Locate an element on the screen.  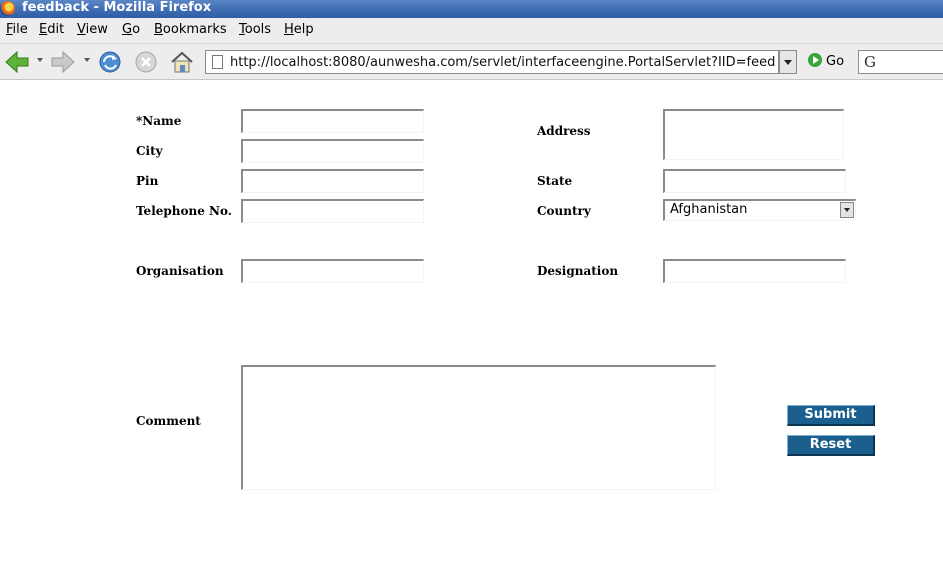
reload-icon is located at coordinates (110, 62).